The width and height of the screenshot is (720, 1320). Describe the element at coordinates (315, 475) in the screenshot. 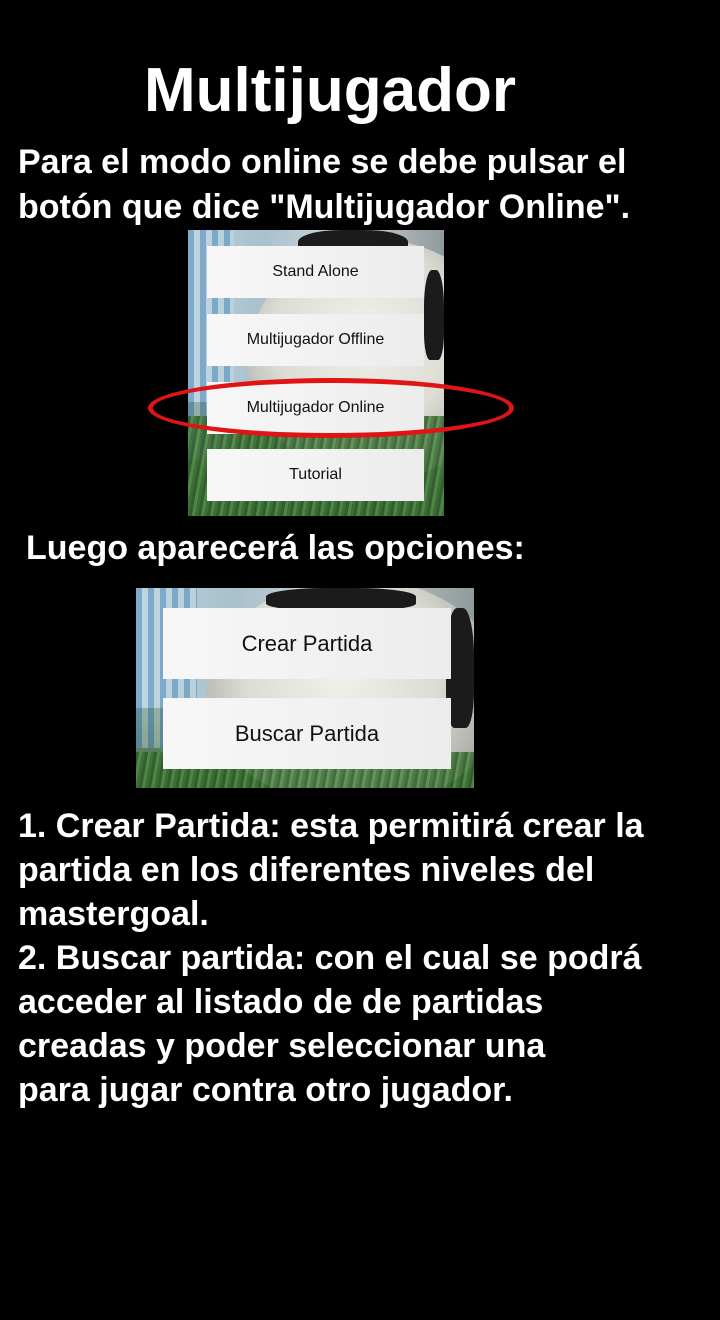

I see `tutorial-button: Tutorial` at that location.